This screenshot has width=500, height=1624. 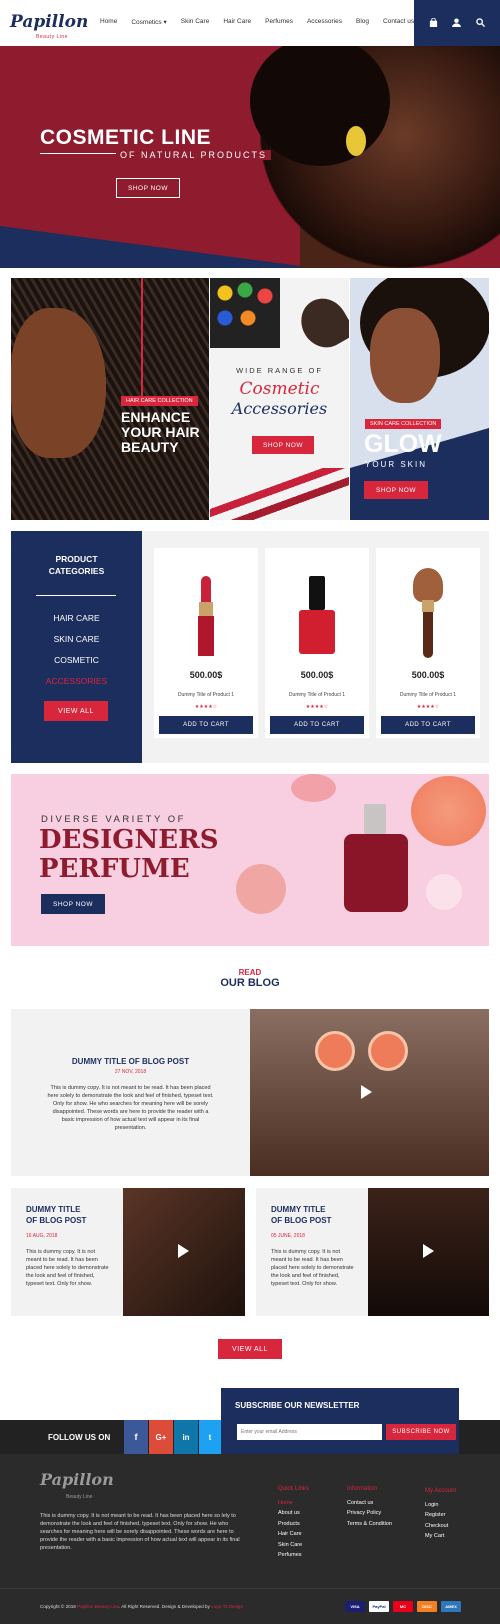 I want to click on footer-link-cart: My Cart, so click(x=440, y=1536).